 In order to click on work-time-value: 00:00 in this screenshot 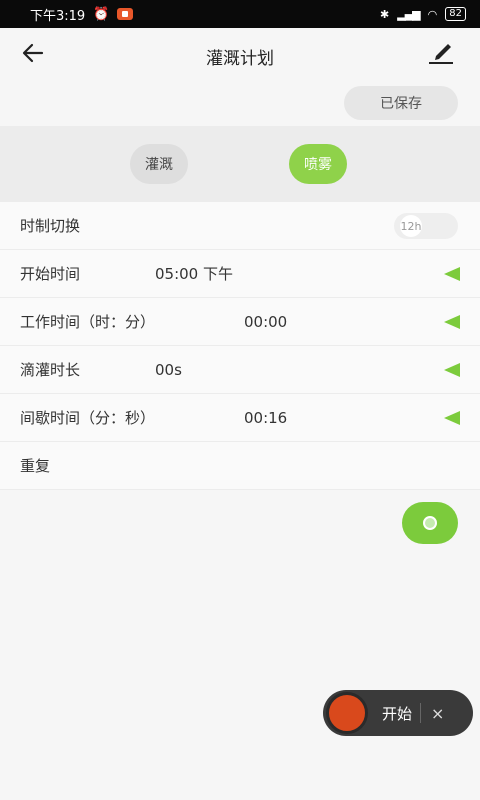, I will do `click(266, 321)`.